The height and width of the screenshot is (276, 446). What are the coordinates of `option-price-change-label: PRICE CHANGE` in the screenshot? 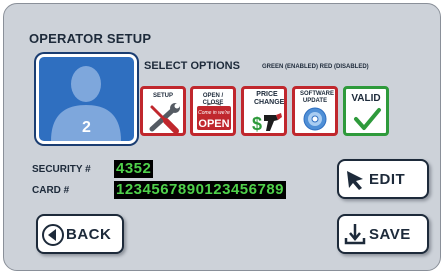 It's located at (269, 98).